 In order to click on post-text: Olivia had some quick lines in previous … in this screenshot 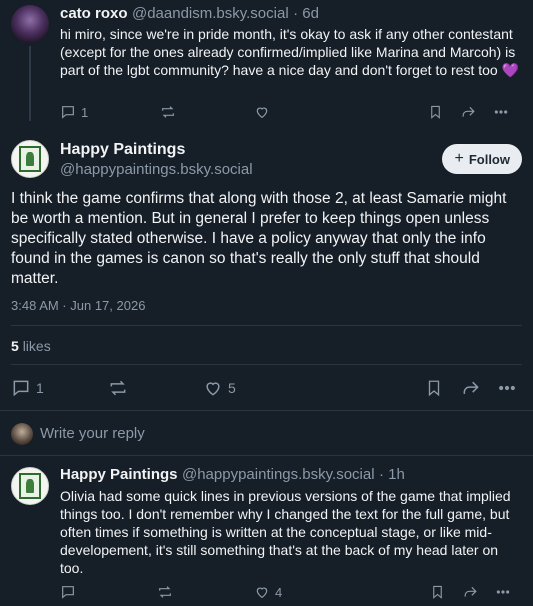, I will do `click(285, 532)`.